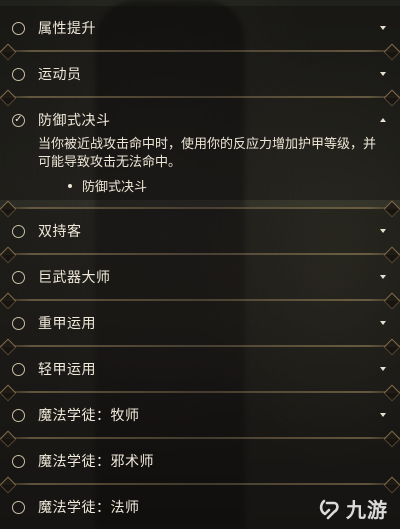 The height and width of the screenshot is (529, 400). I want to click on feat-row-athlete: 运动员, so click(200, 74).